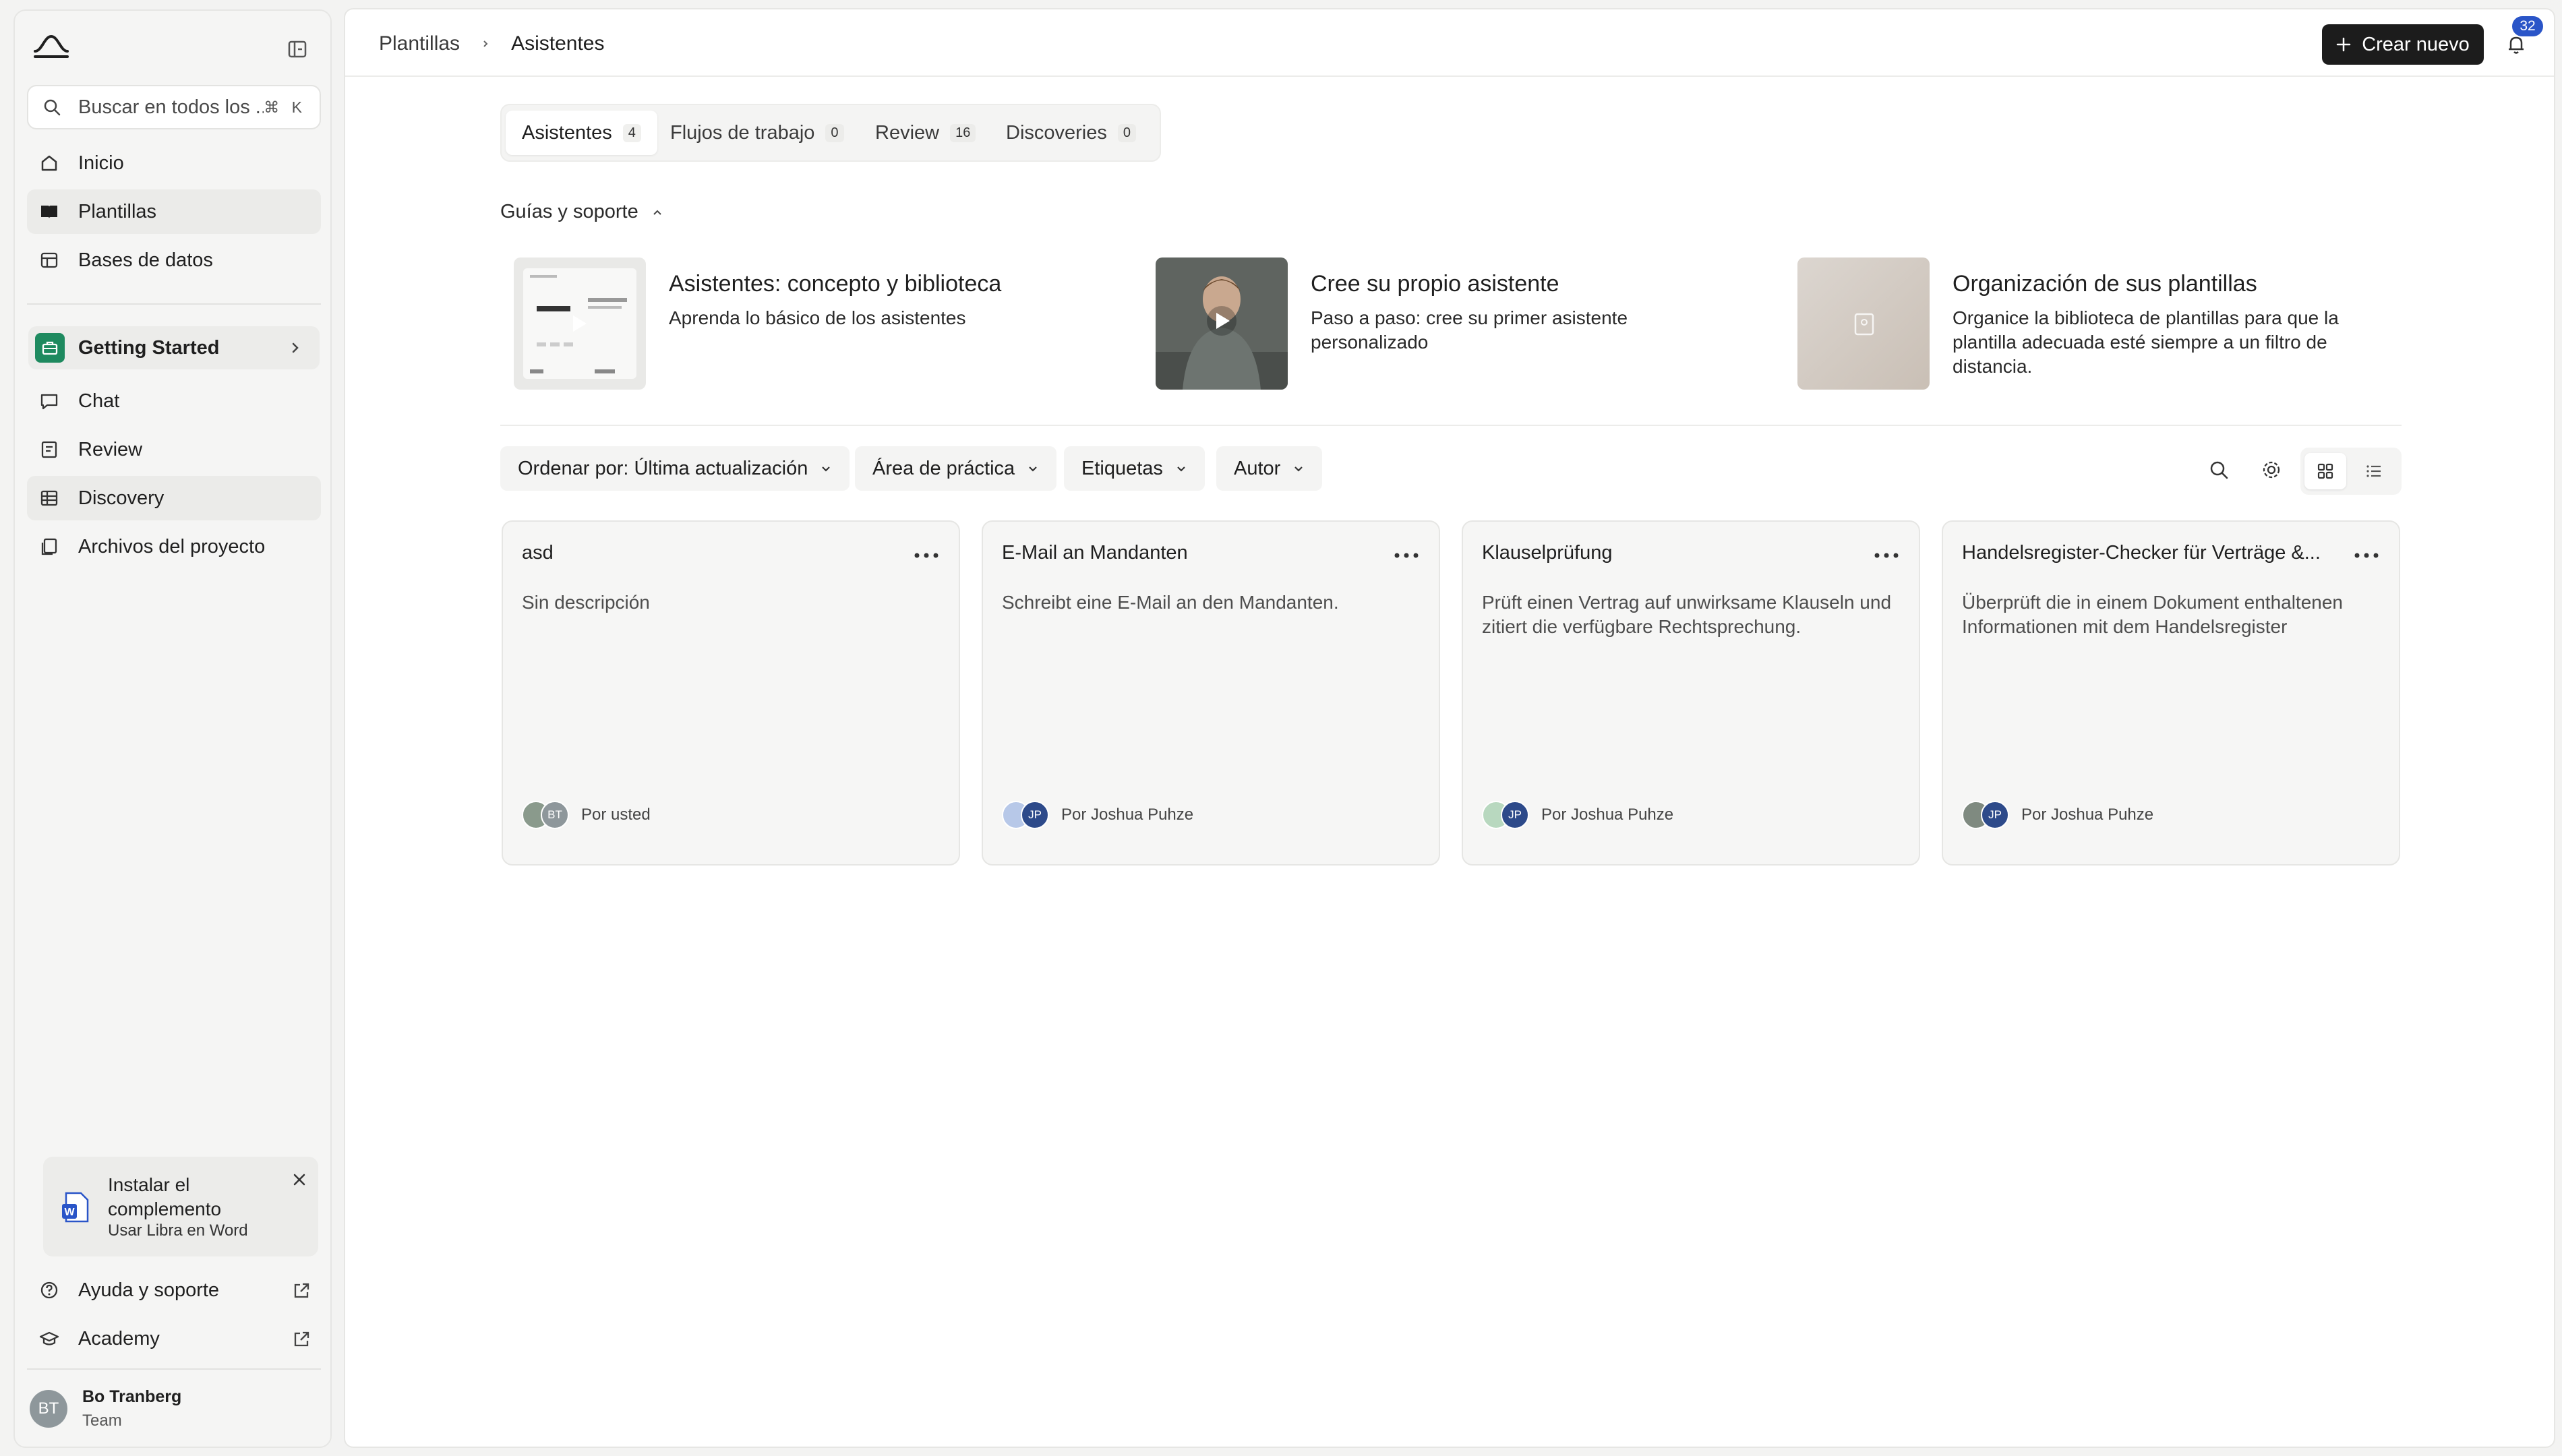 The height and width of the screenshot is (1456, 2562). What do you see at coordinates (145, 260) in the screenshot?
I see `sidebar-item-label: Bases de datos` at bounding box center [145, 260].